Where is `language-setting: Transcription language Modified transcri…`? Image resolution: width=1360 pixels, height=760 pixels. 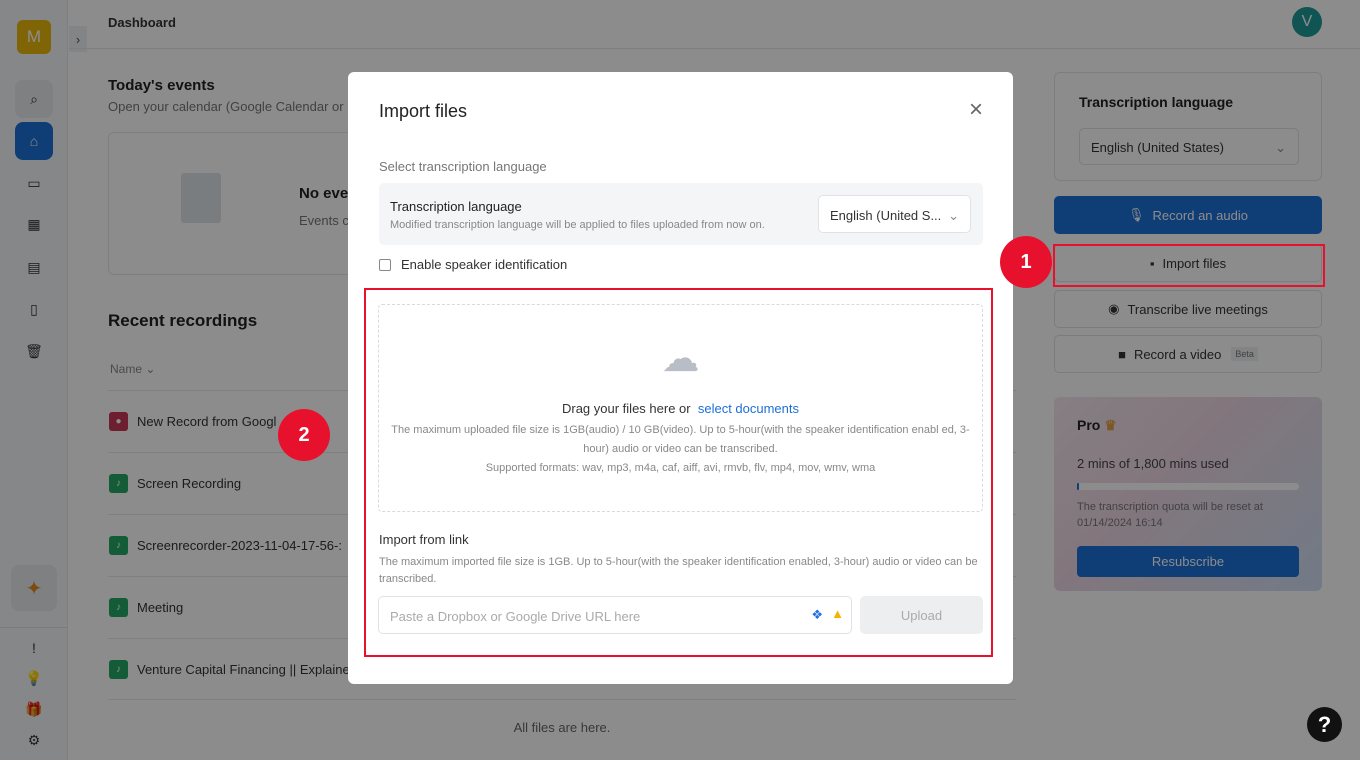 language-setting: Transcription language Modified transcri… is located at coordinates (681, 214).